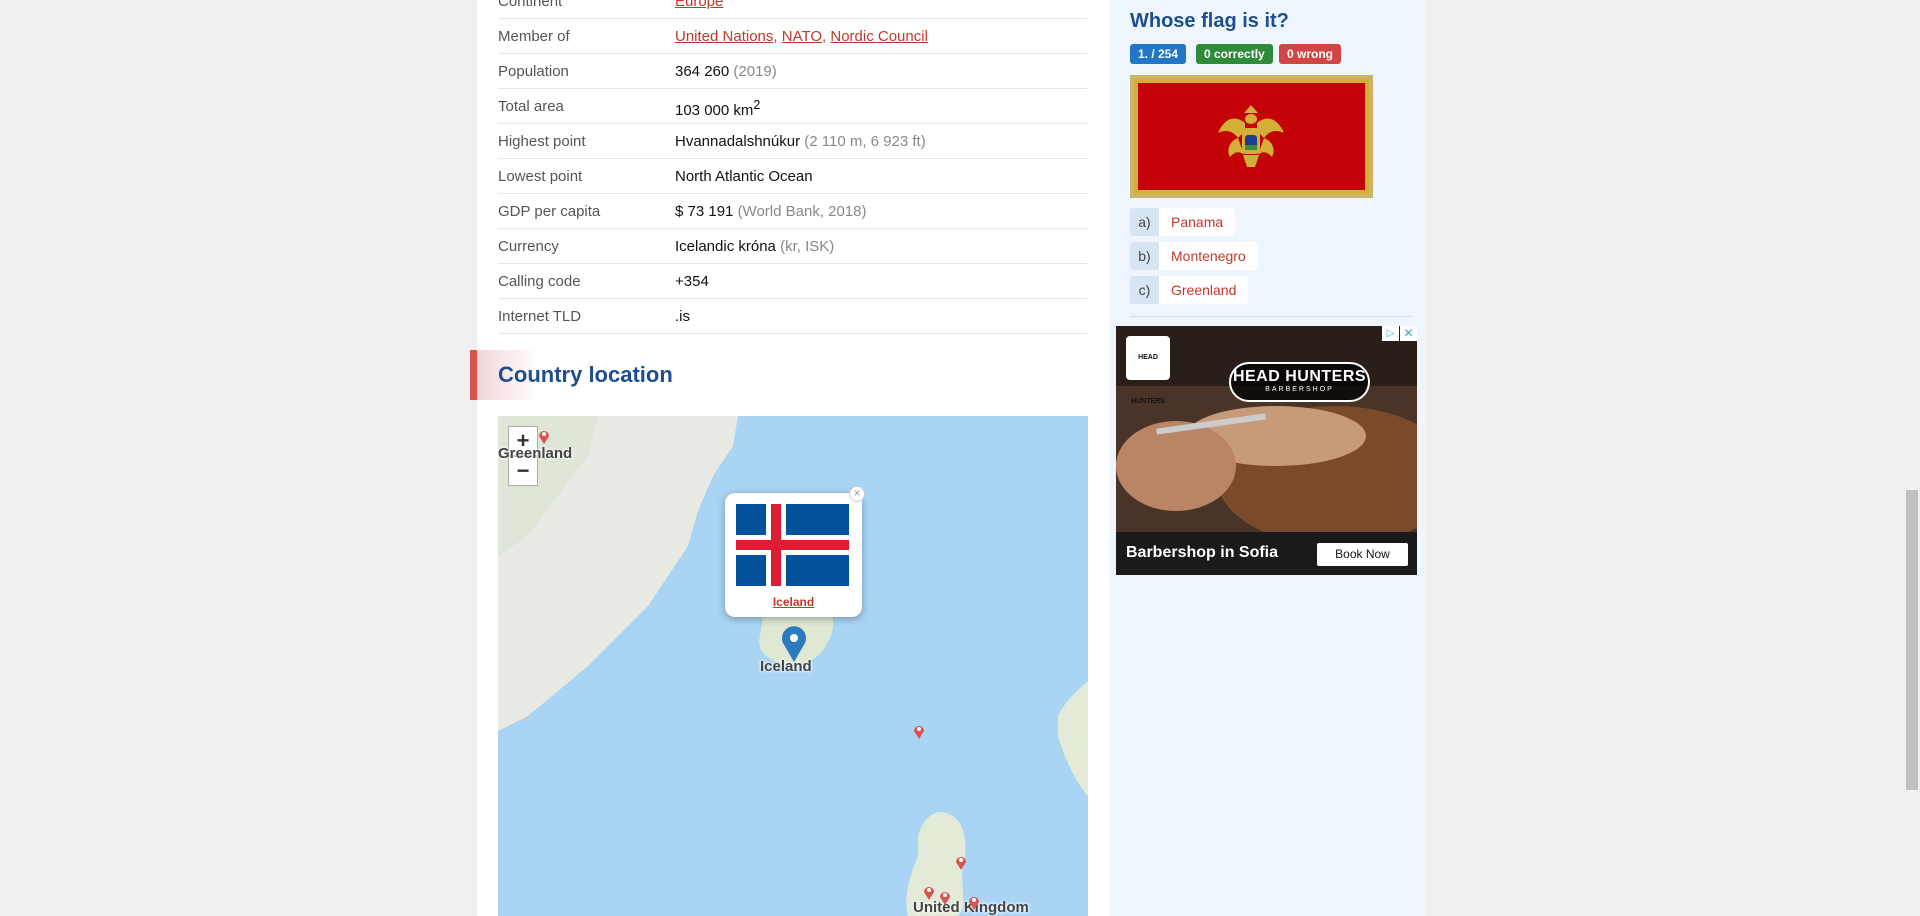  Describe the element at coordinates (802, 211) in the screenshot. I see `gdp-note: (World Bank, 2018)` at that location.